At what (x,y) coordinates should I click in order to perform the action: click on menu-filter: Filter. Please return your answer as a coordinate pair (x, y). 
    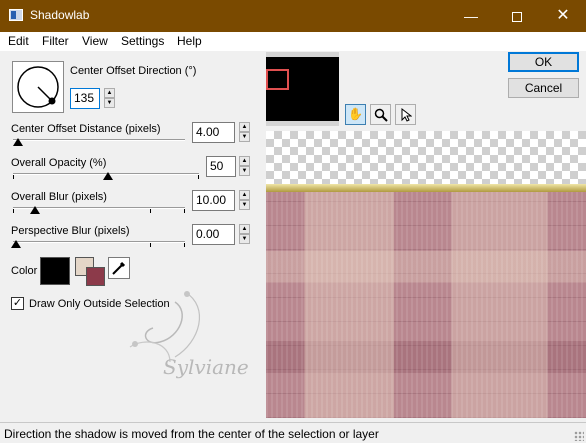
    Looking at the image, I should click on (55, 41).